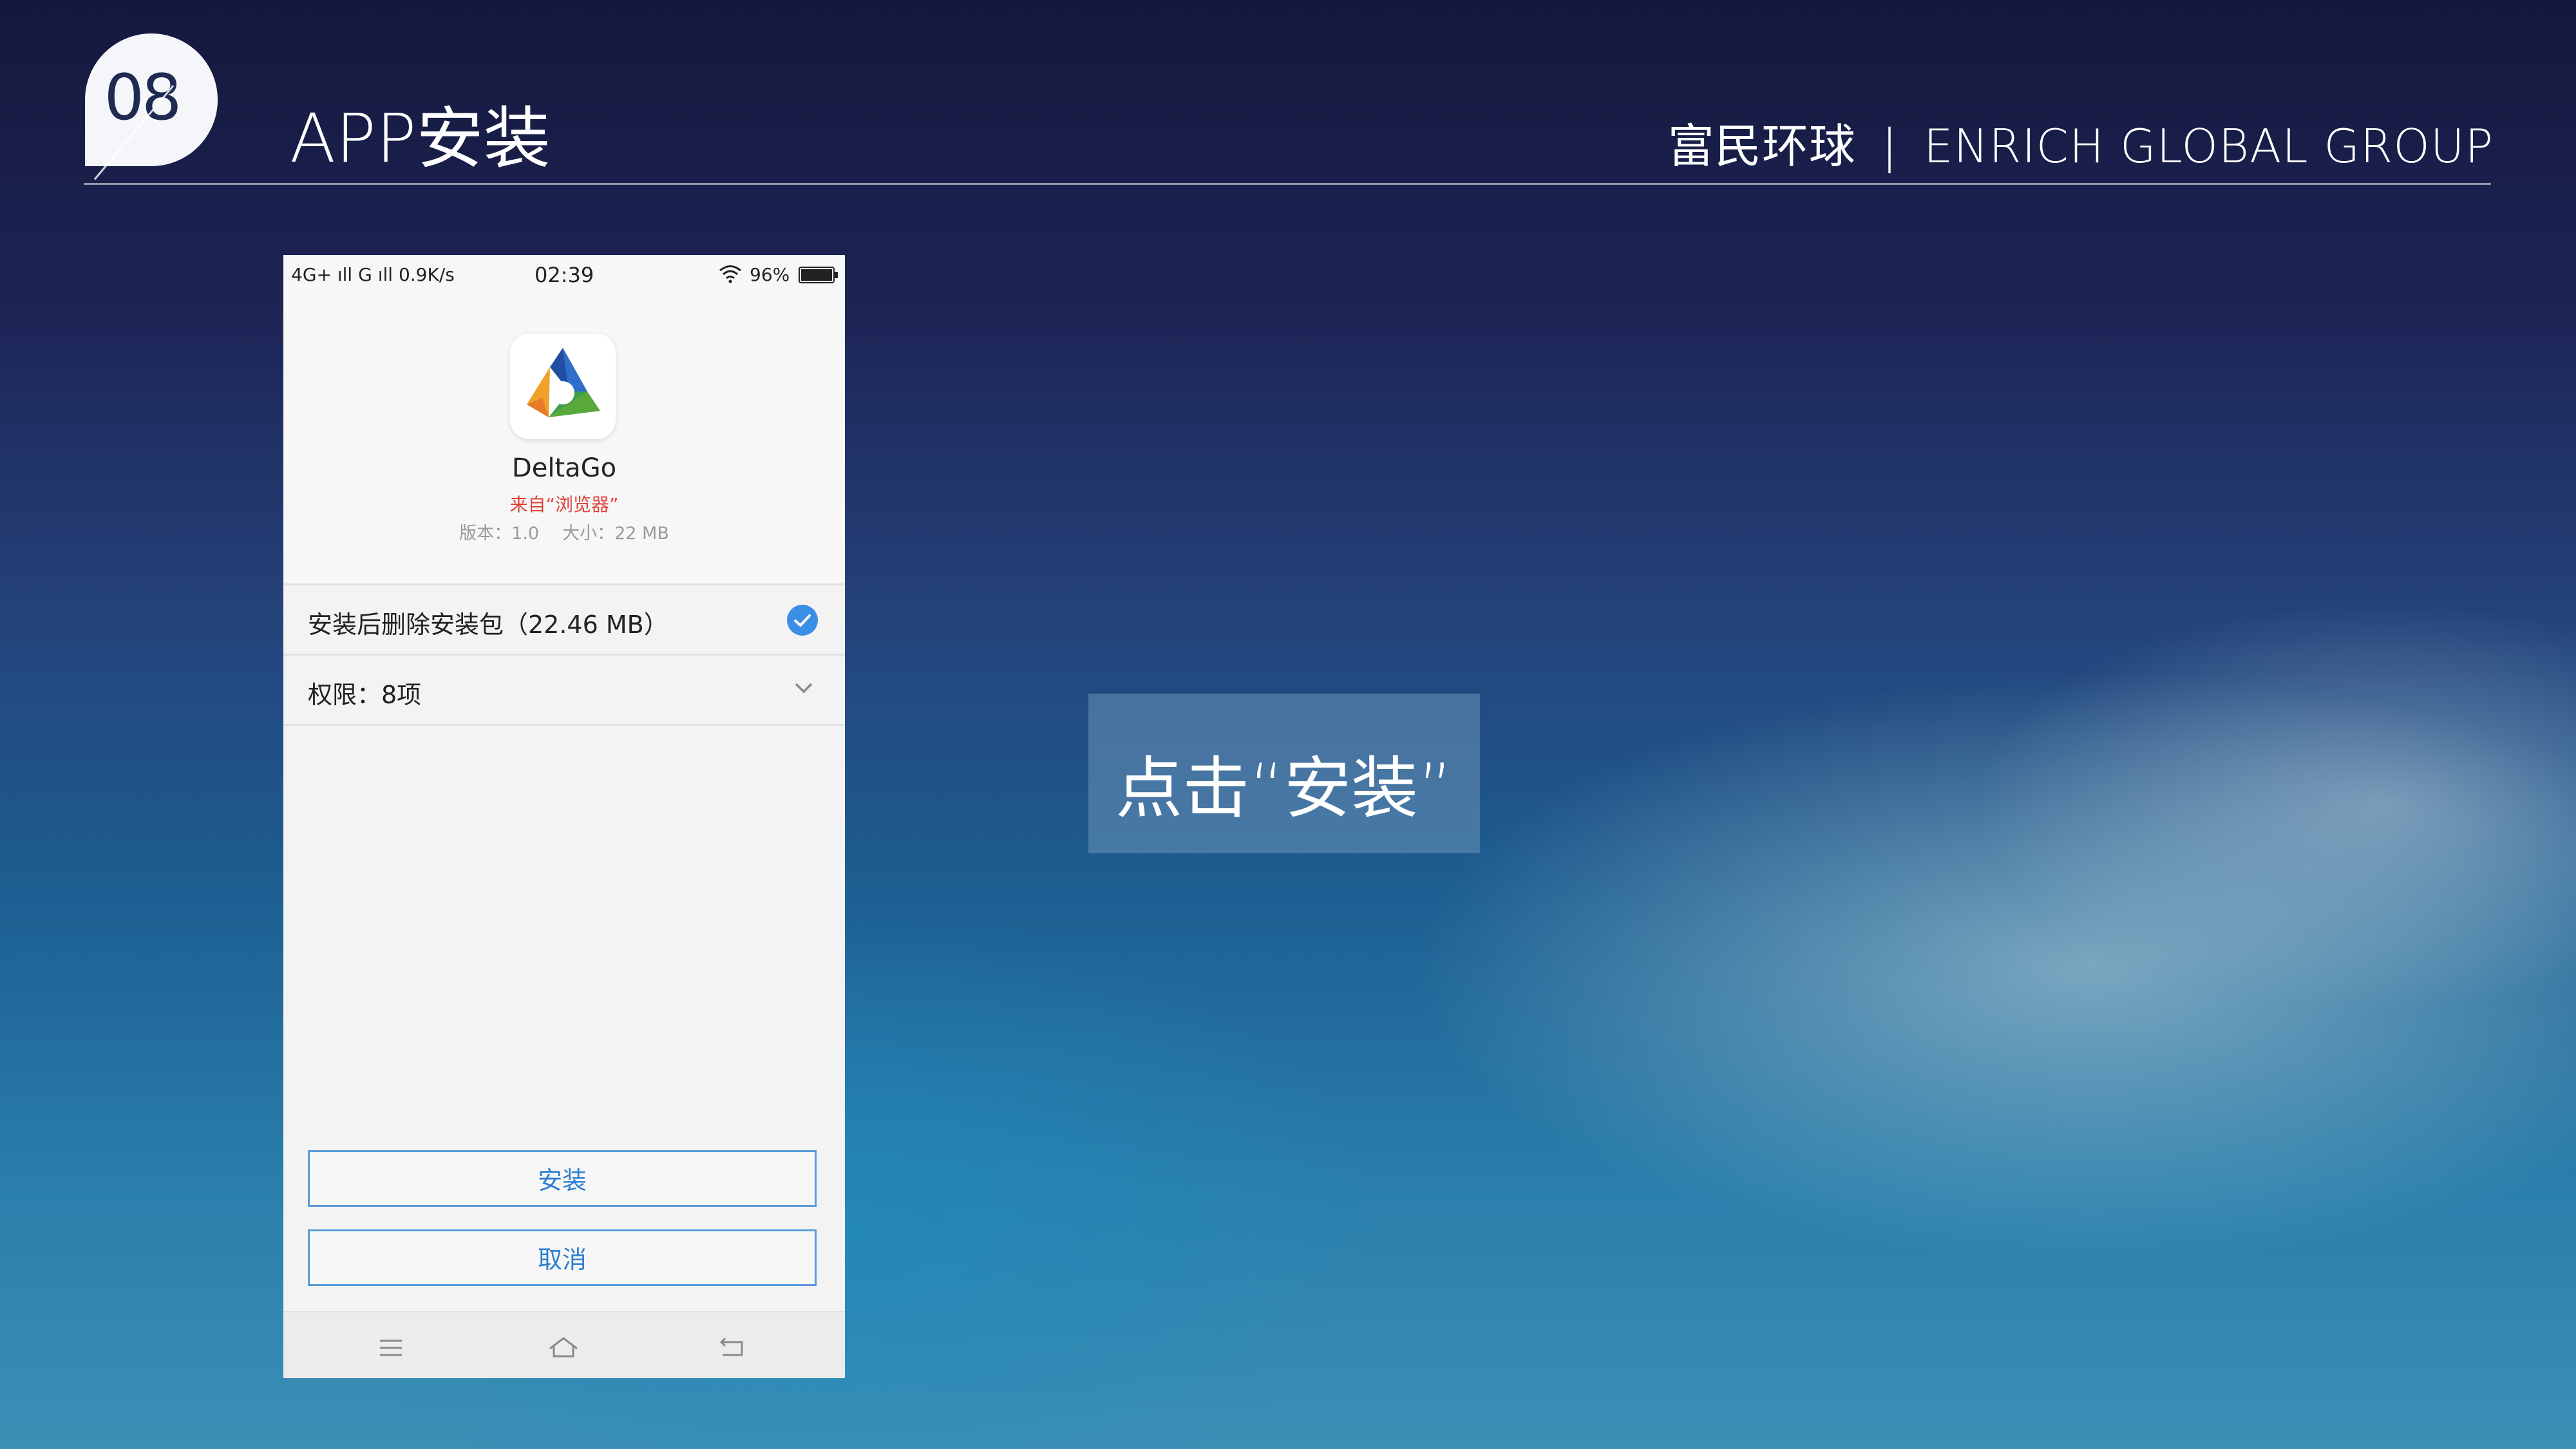  I want to click on slide-title: APP安装, so click(420, 139).